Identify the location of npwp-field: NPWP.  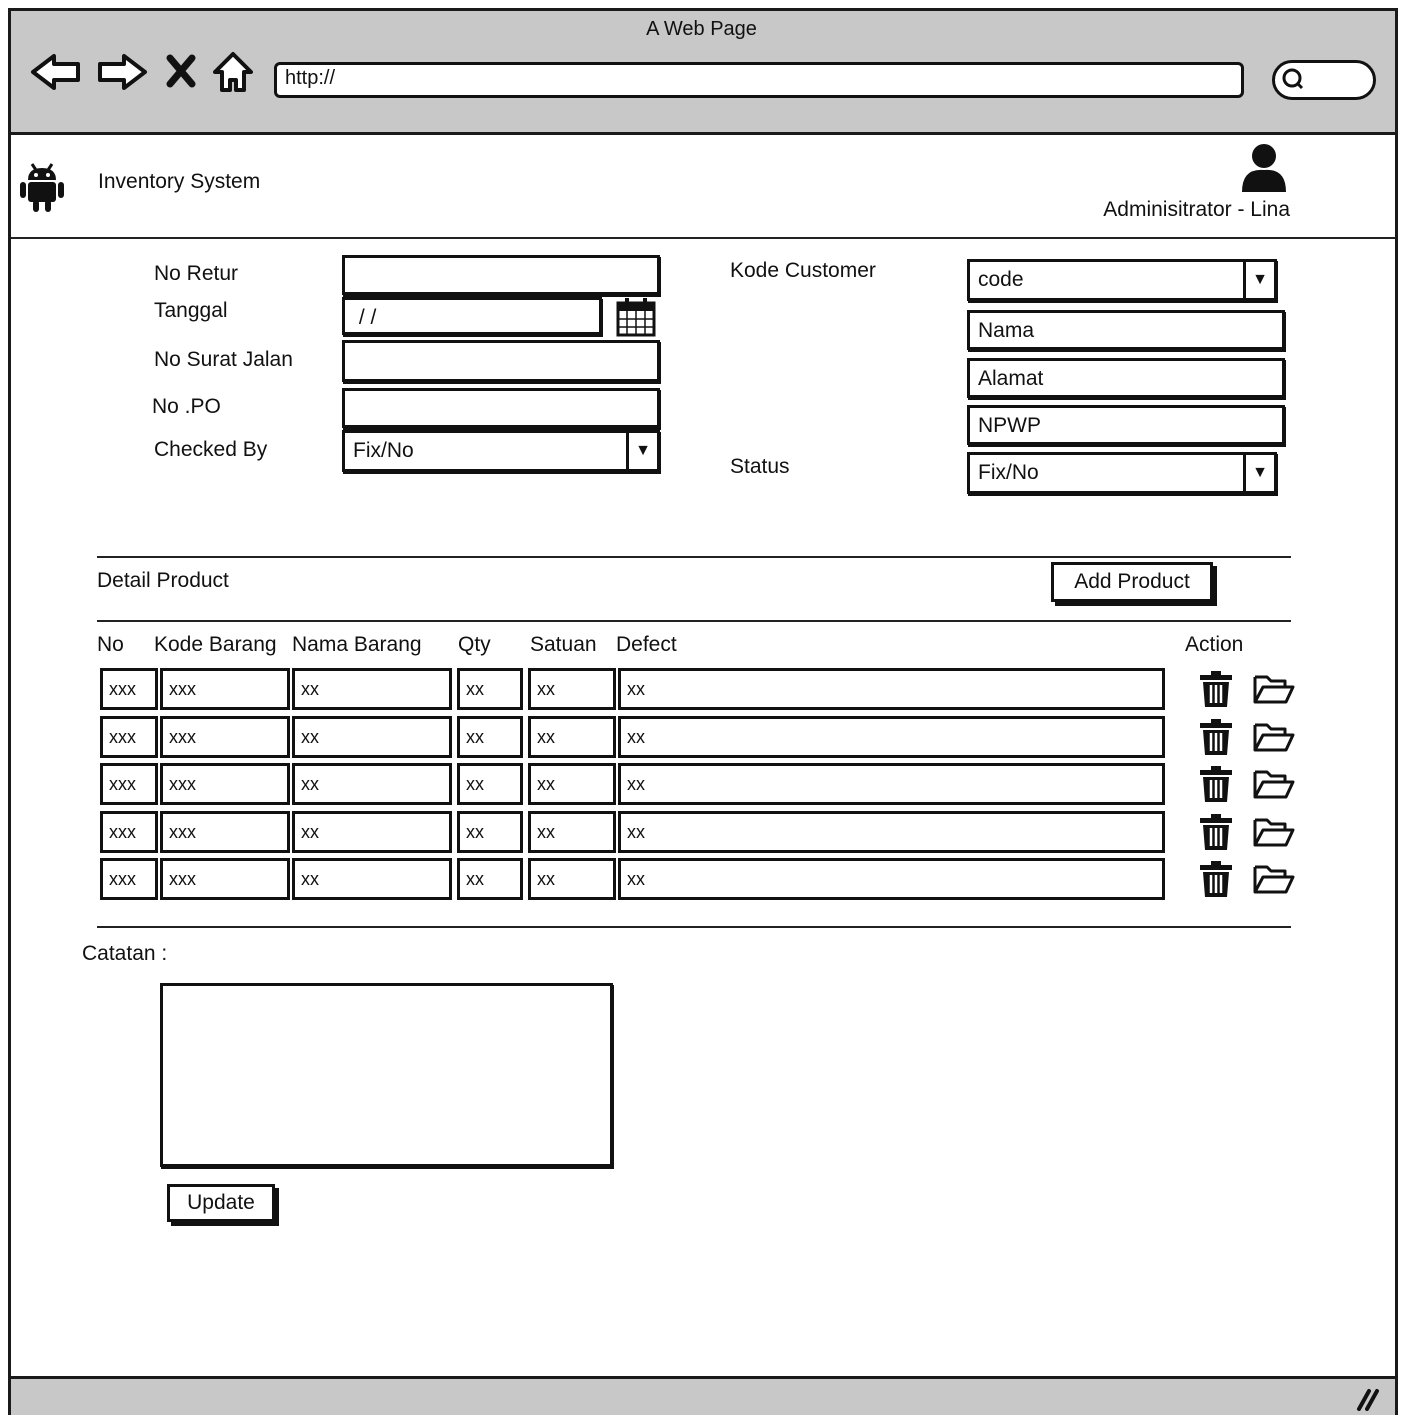
(1126, 425).